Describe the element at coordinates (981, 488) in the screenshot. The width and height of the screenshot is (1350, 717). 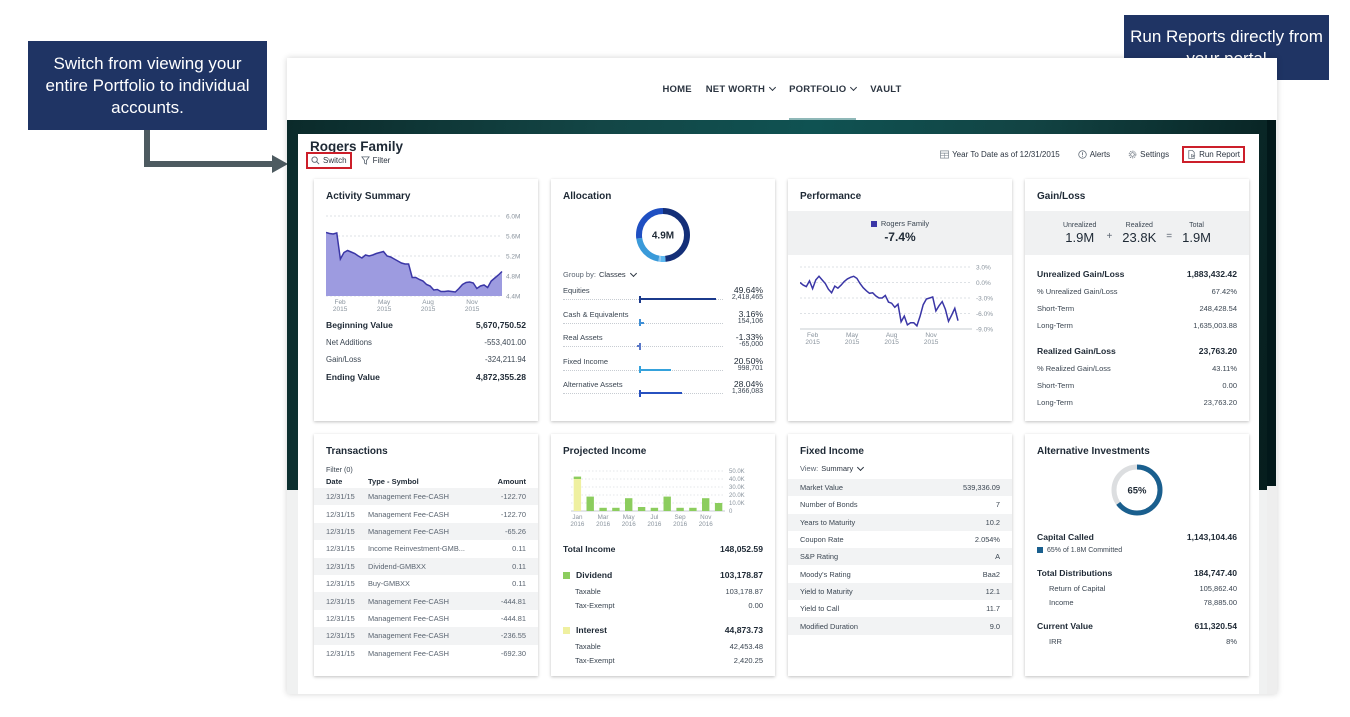
I see `row-value: 539,336.09` at that location.